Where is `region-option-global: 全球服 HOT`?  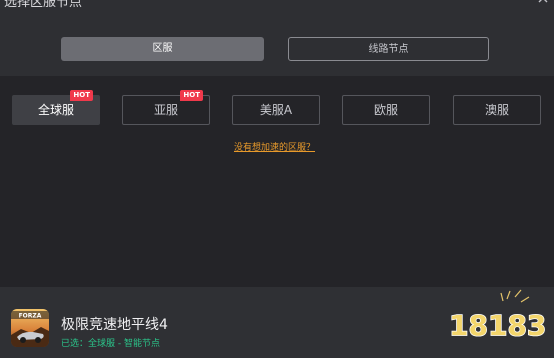 region-option-global: 全球服 HOT is located at coordinates (56, 107).